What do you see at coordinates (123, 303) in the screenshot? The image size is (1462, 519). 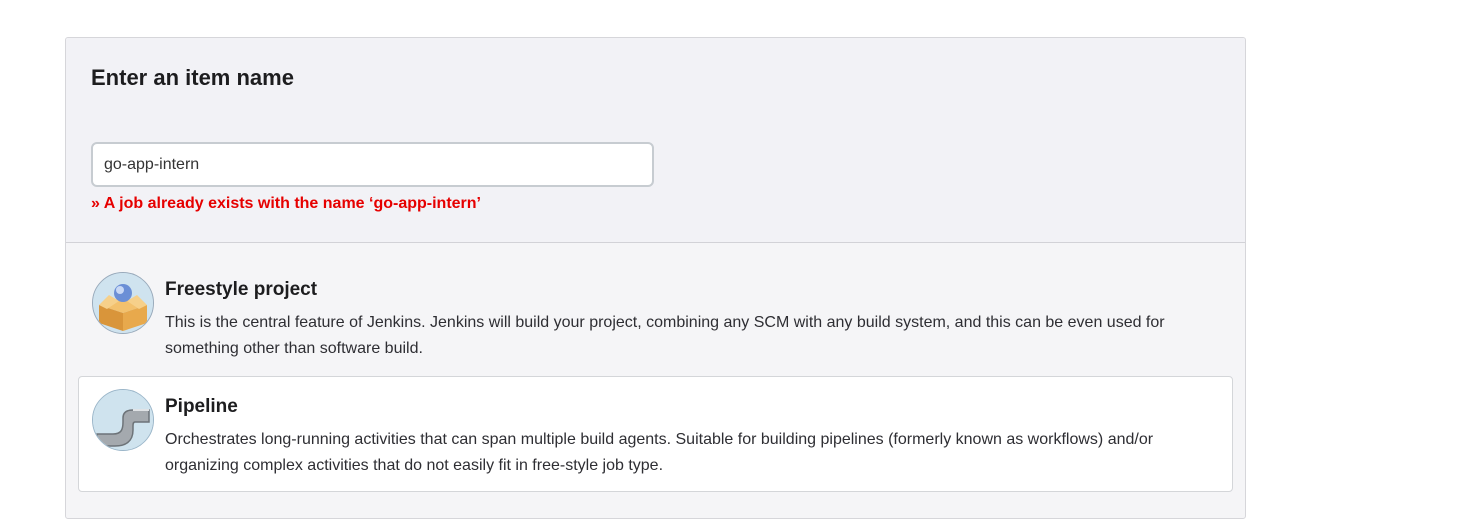 I see `freestyle-box-icon` at bounding box center [123, 303].